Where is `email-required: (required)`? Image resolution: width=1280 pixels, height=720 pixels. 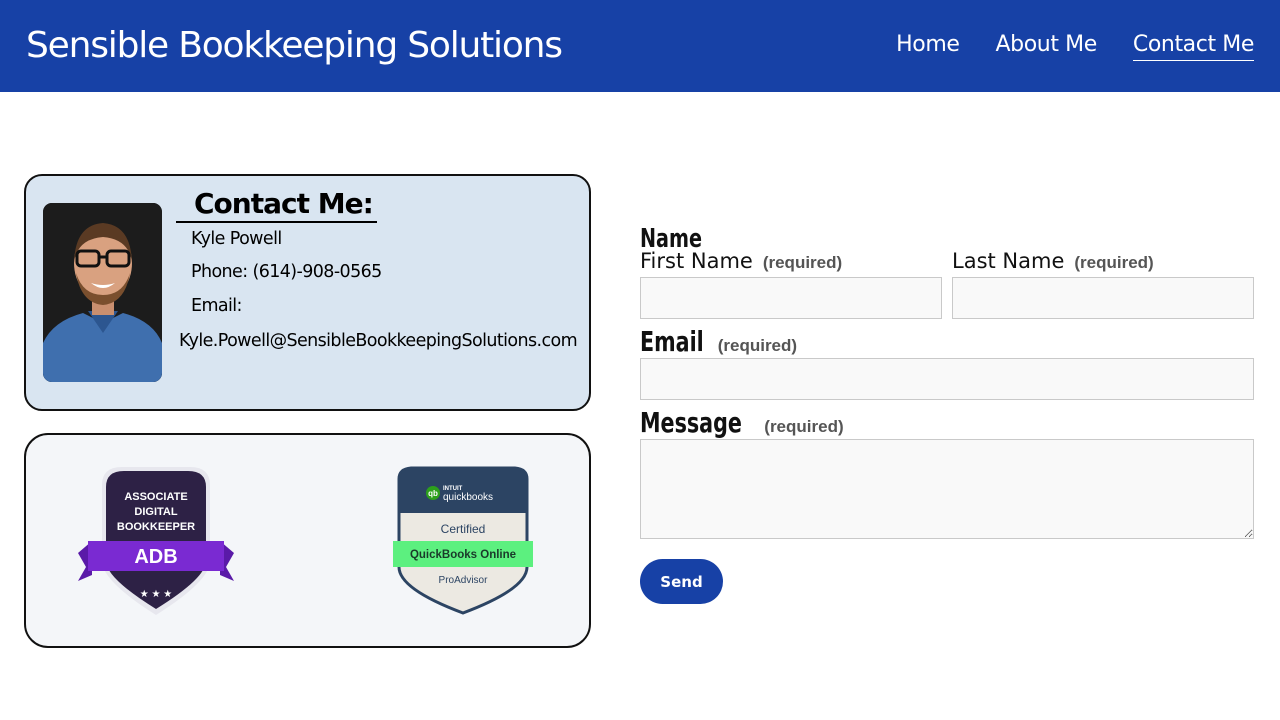
email-required: (required) is located at coordinates (757, 345).